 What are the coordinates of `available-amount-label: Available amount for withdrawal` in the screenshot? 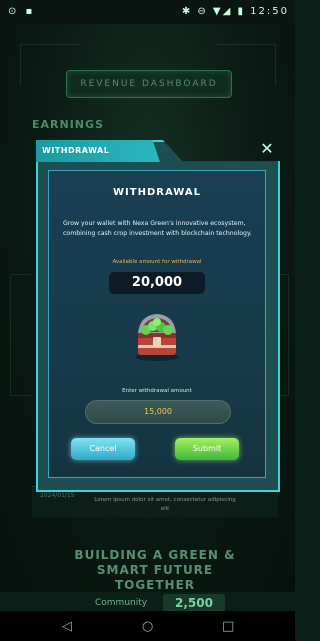 It's located at (157, 262).